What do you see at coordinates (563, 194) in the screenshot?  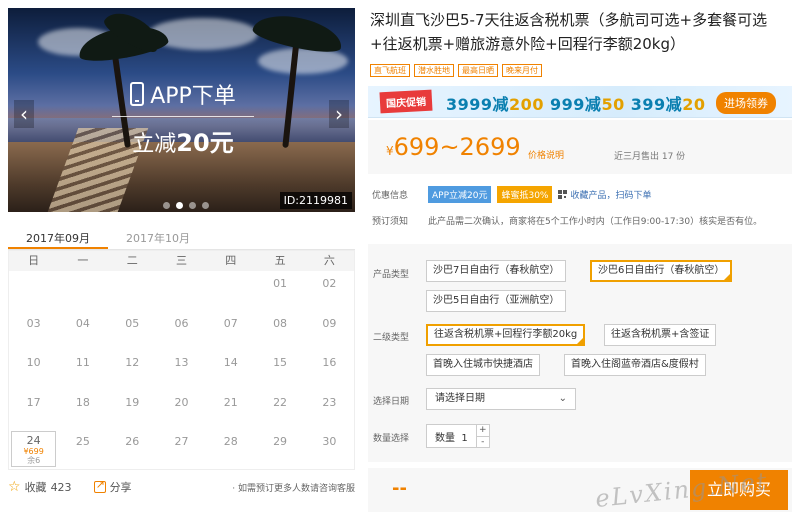 I see `qr-code-icon` at bounding box center [563, 194].